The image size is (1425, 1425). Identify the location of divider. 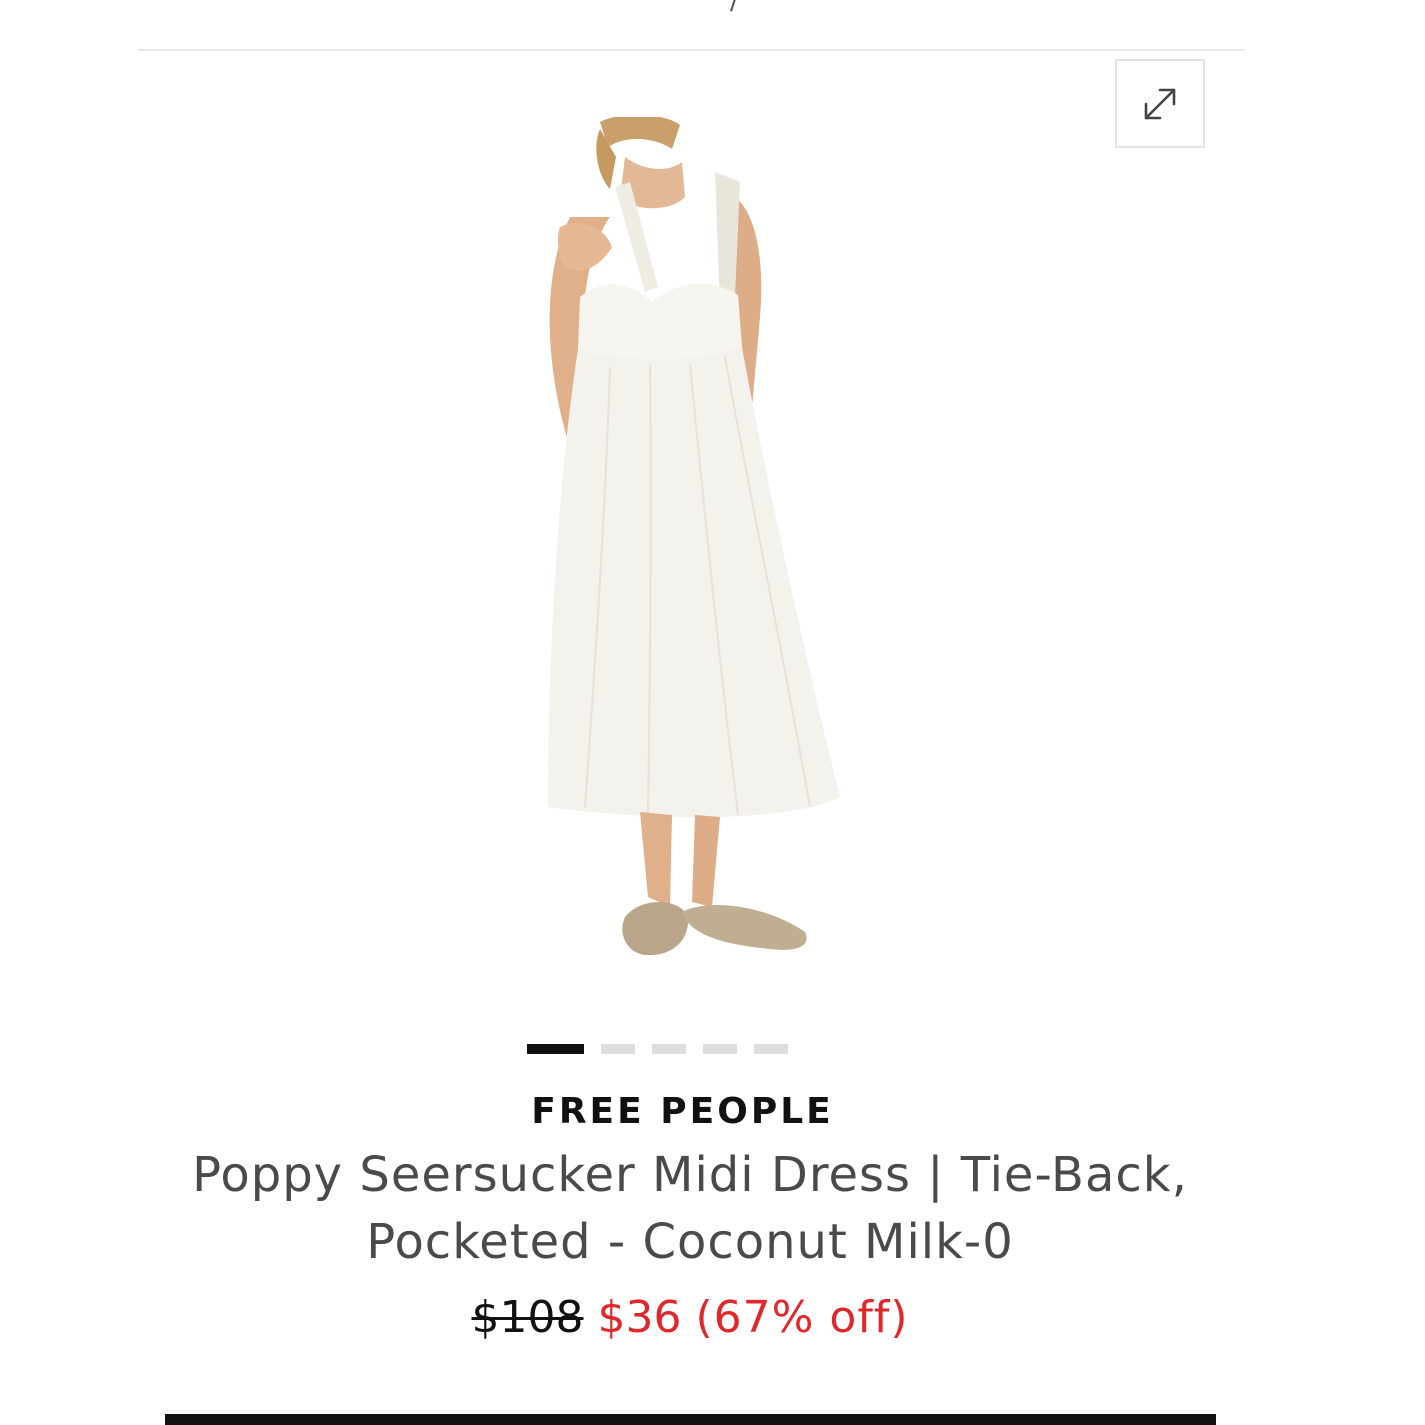
(691, 50).